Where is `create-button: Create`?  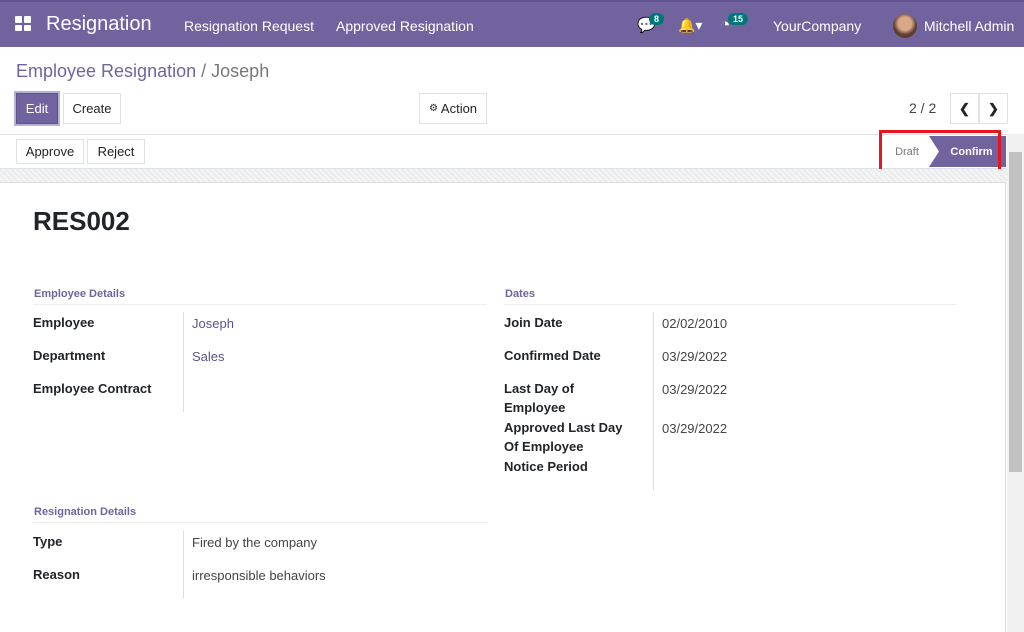 create-button: Create is located at coordinates (92, 108).